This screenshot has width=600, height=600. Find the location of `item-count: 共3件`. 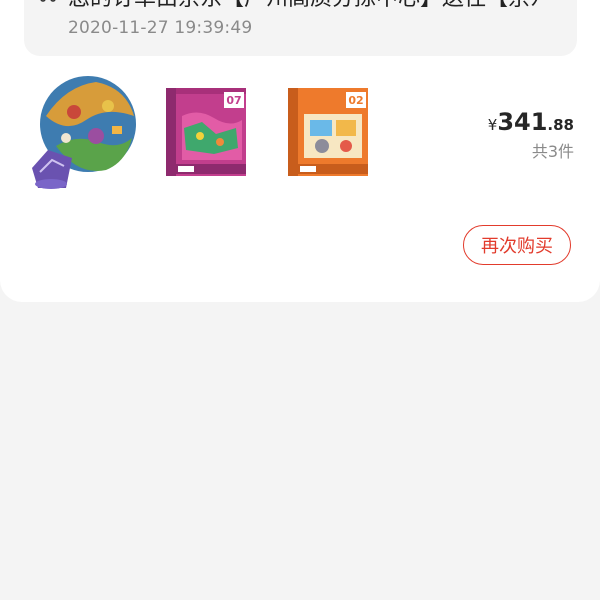

item-count: 共3件 is located at coordinates (552, 151).